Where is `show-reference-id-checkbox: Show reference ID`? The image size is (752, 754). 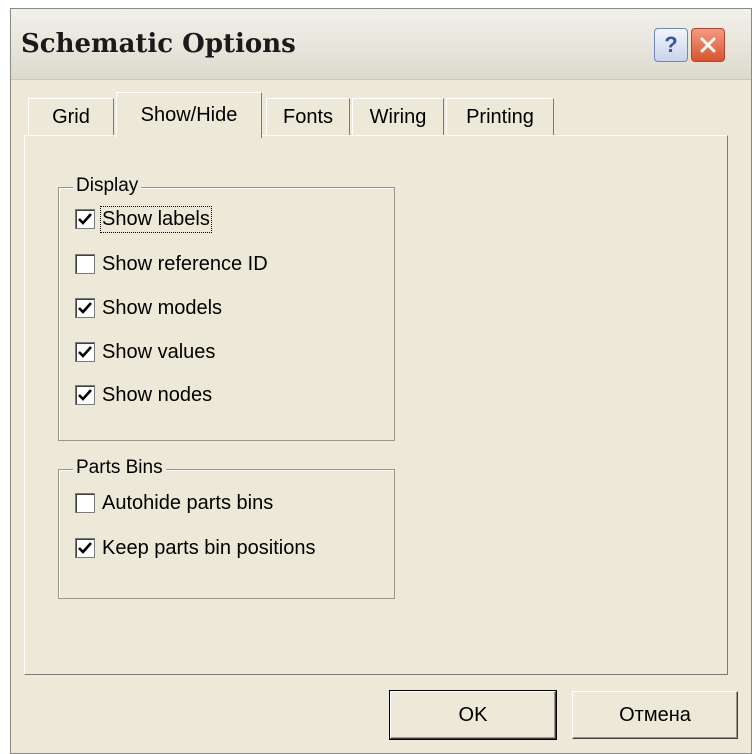 show-reference-id-checkbox: Show reference ID is located at coordinates (171, 264).